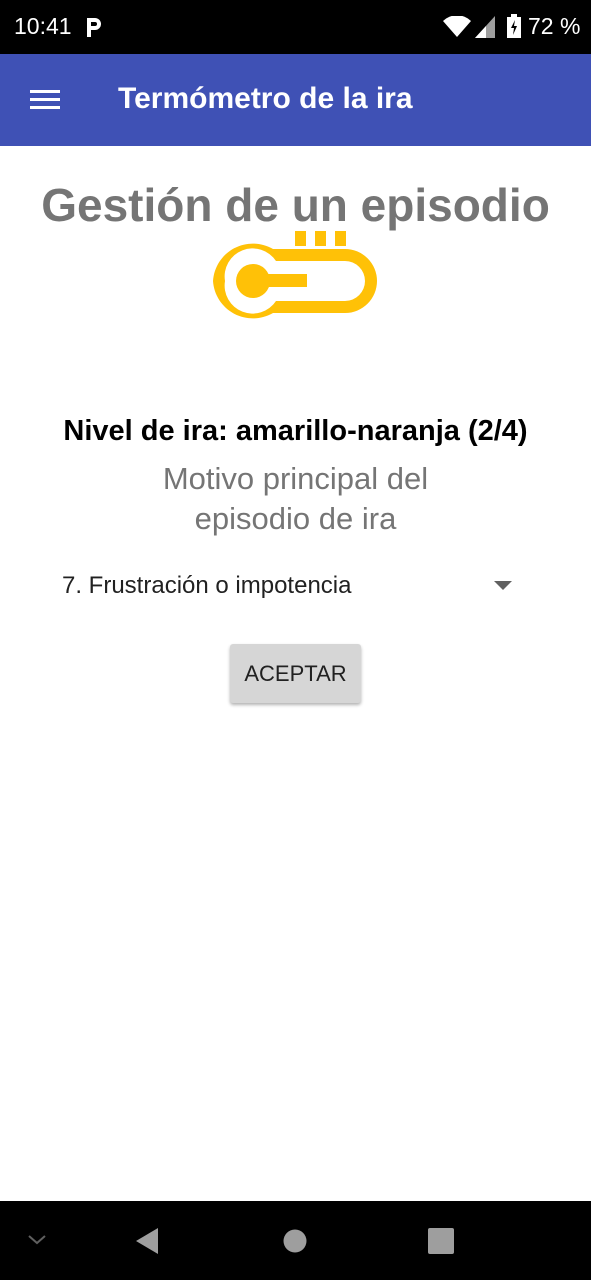  Describe the element at coordinates (295, 518) in the screenshot. I see `reason-label-line2: episodio de ira` at that location.